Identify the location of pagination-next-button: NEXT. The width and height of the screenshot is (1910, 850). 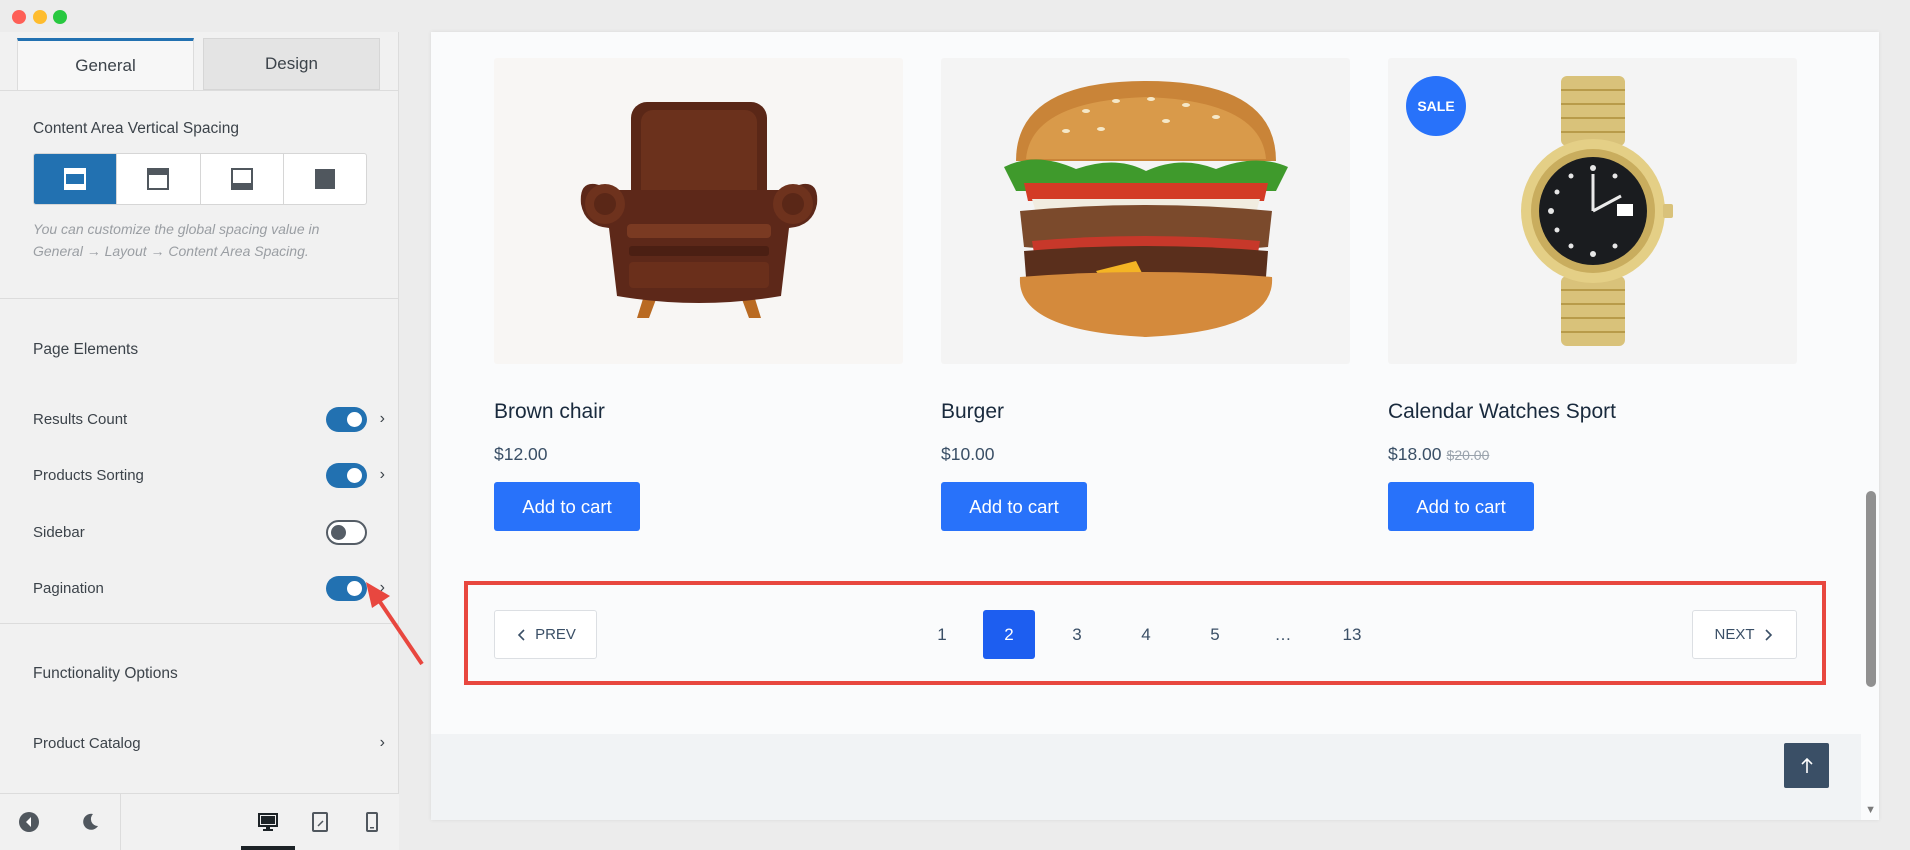
(1744, 634).